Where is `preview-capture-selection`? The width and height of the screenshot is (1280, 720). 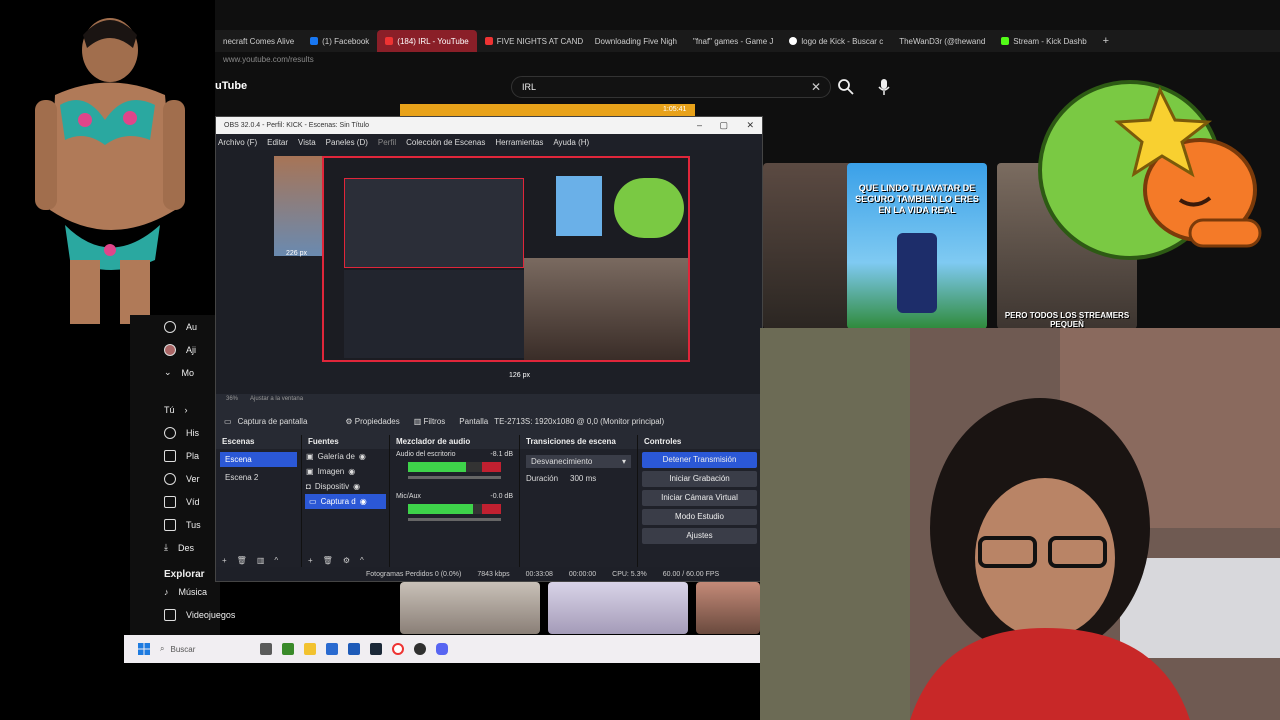 preview-capture-selection is located at coordinates (506, 259).